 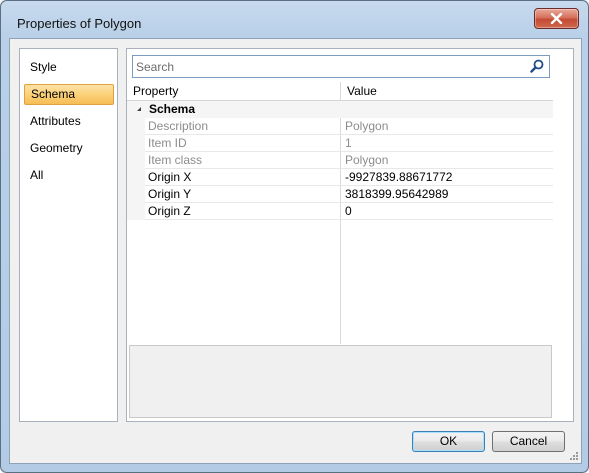 I want to click on property-name: Description, so click(x=178, y=126).